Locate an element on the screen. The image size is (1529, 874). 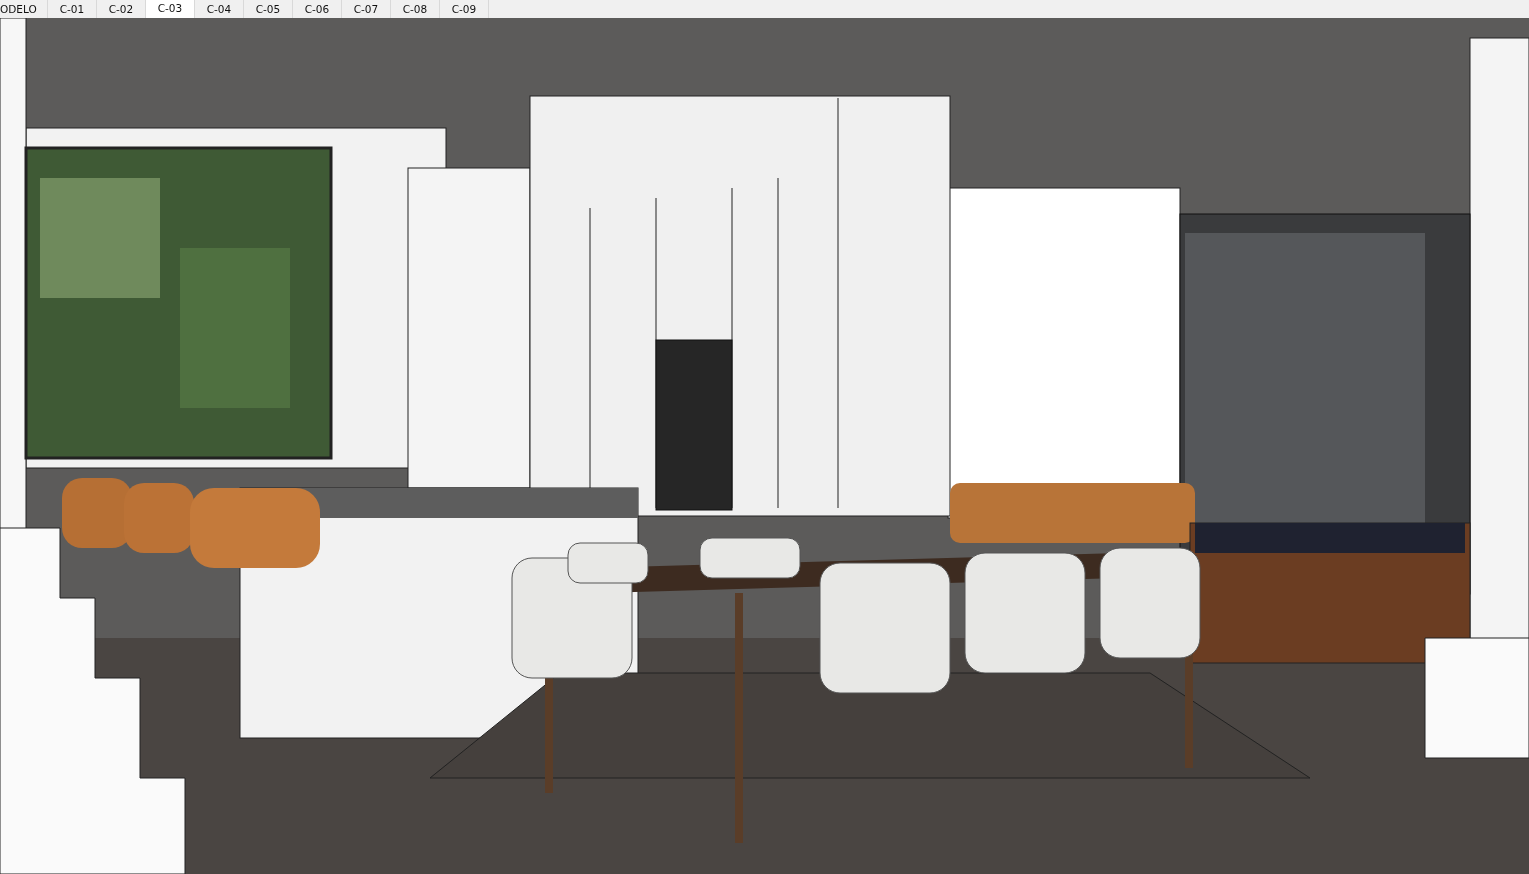
scene-tab: C-03 is located at coordinates (170, 9).